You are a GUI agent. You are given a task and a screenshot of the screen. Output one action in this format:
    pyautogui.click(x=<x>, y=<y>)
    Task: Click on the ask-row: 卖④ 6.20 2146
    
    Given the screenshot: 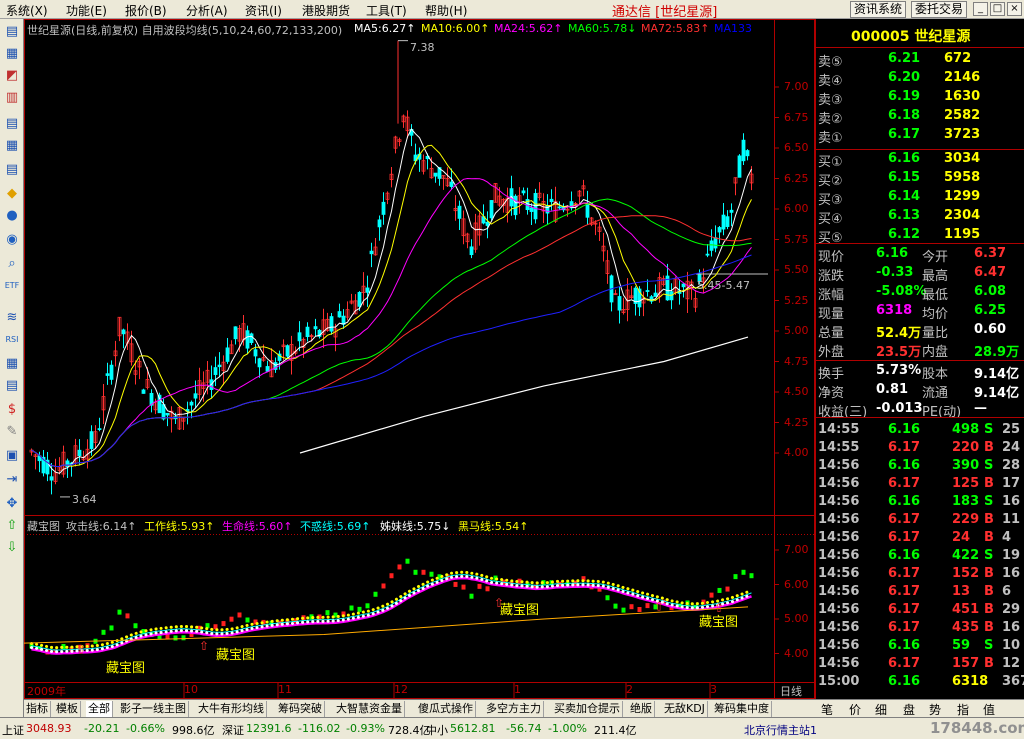 What is the action you would take?
    pyautogui.click(x=920, y=79)
    